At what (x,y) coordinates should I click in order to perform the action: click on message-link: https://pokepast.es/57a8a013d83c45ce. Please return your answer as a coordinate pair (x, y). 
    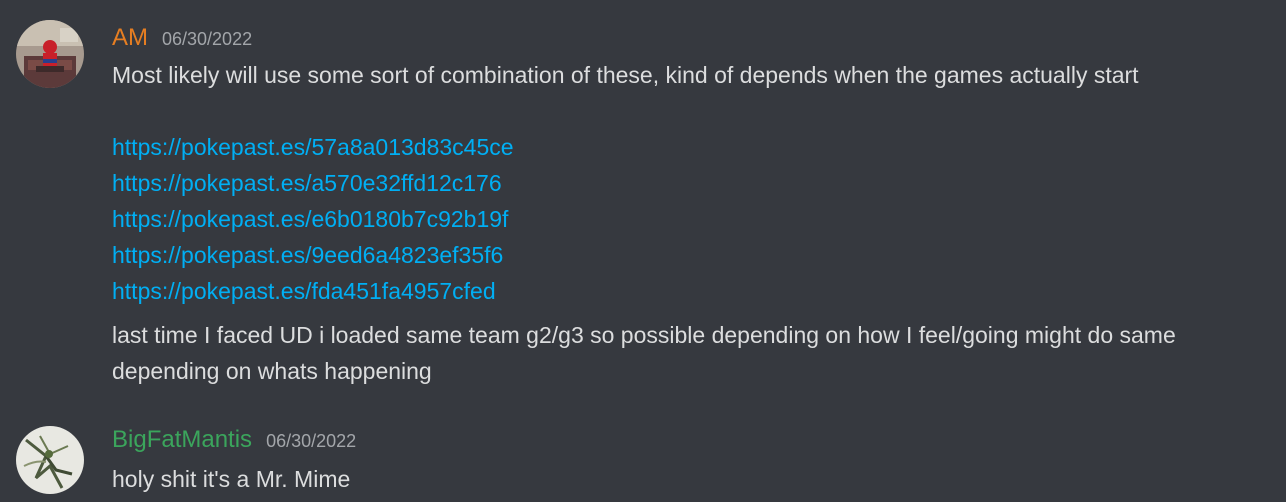
    Looking at the image, I should click on (313, 147).